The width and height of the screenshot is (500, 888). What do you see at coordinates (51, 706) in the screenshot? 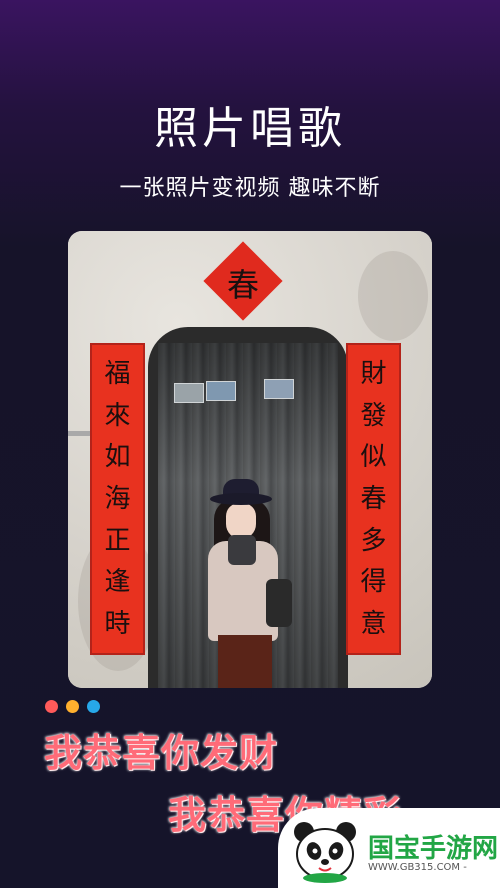
I see `dot-red` at bounding box center [51, 706].